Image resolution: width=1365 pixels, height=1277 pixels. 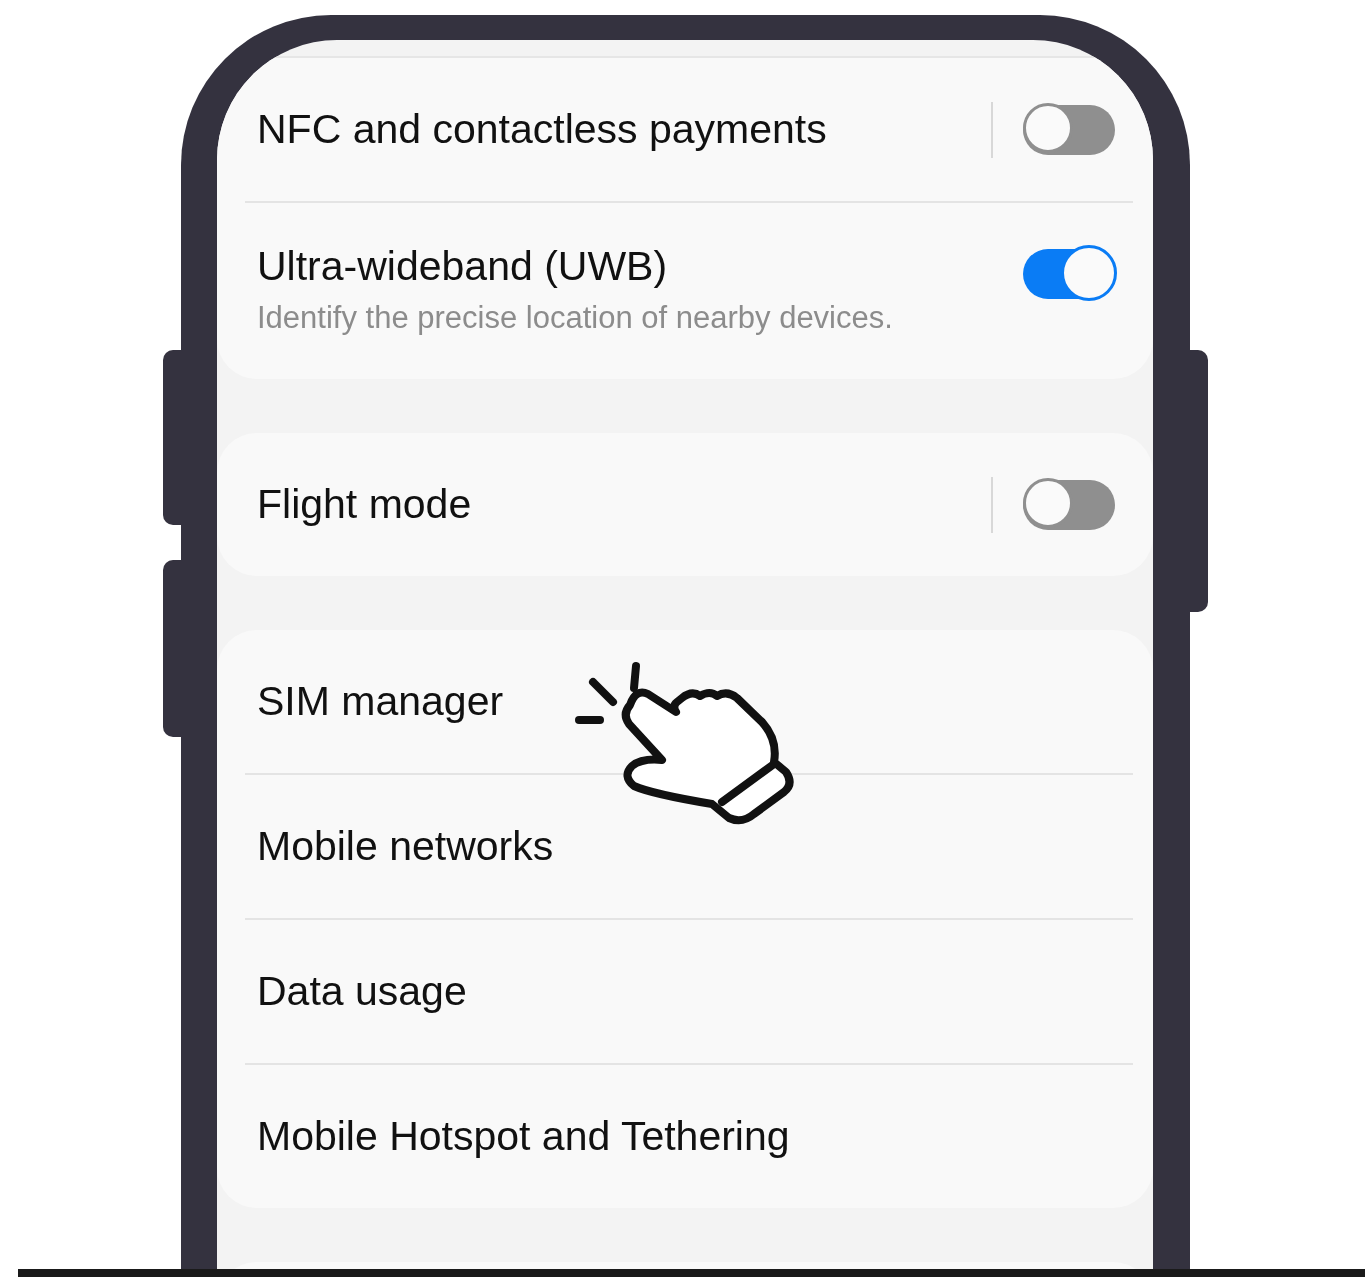 I want to click on setting-title: SIM manager, so click(x=686, y=701).